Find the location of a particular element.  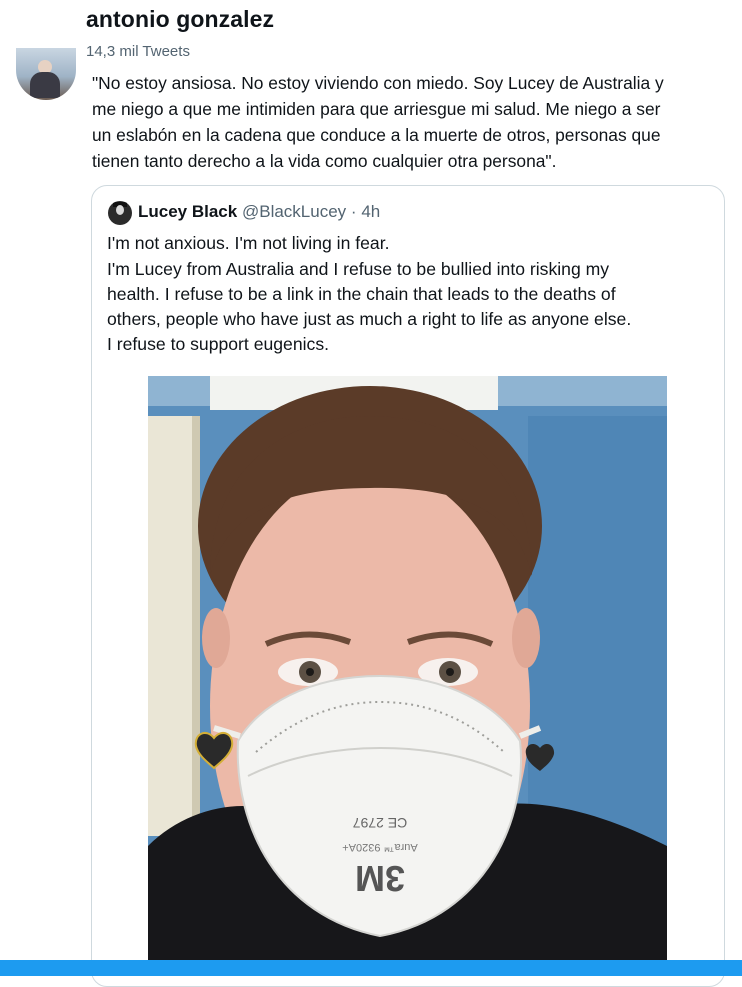

quoted-author-name: Lucey Black is located at coordinates (187, 211).